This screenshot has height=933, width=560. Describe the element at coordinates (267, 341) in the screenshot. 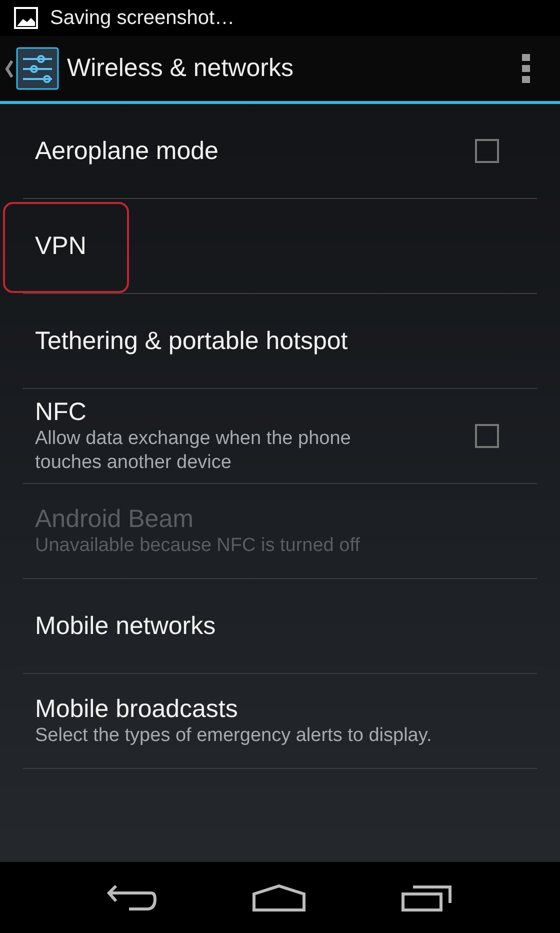

I see `item-title: Tethering & portable hotspot` at that location.